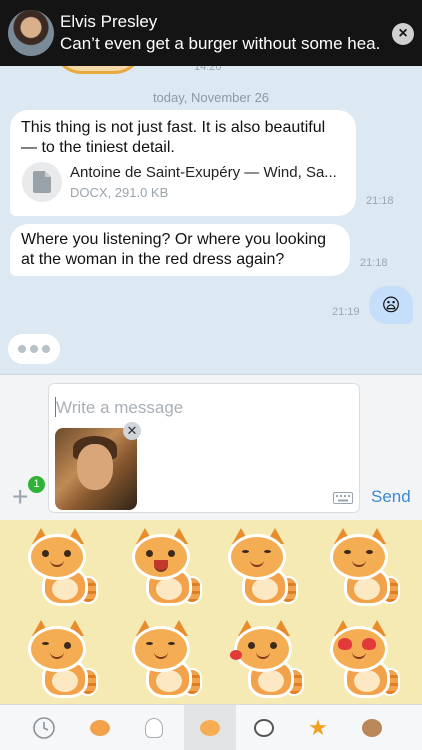 This screenshot has width=422, height=750. I want to click on attached-image-thumbnail, so click(96, 469).